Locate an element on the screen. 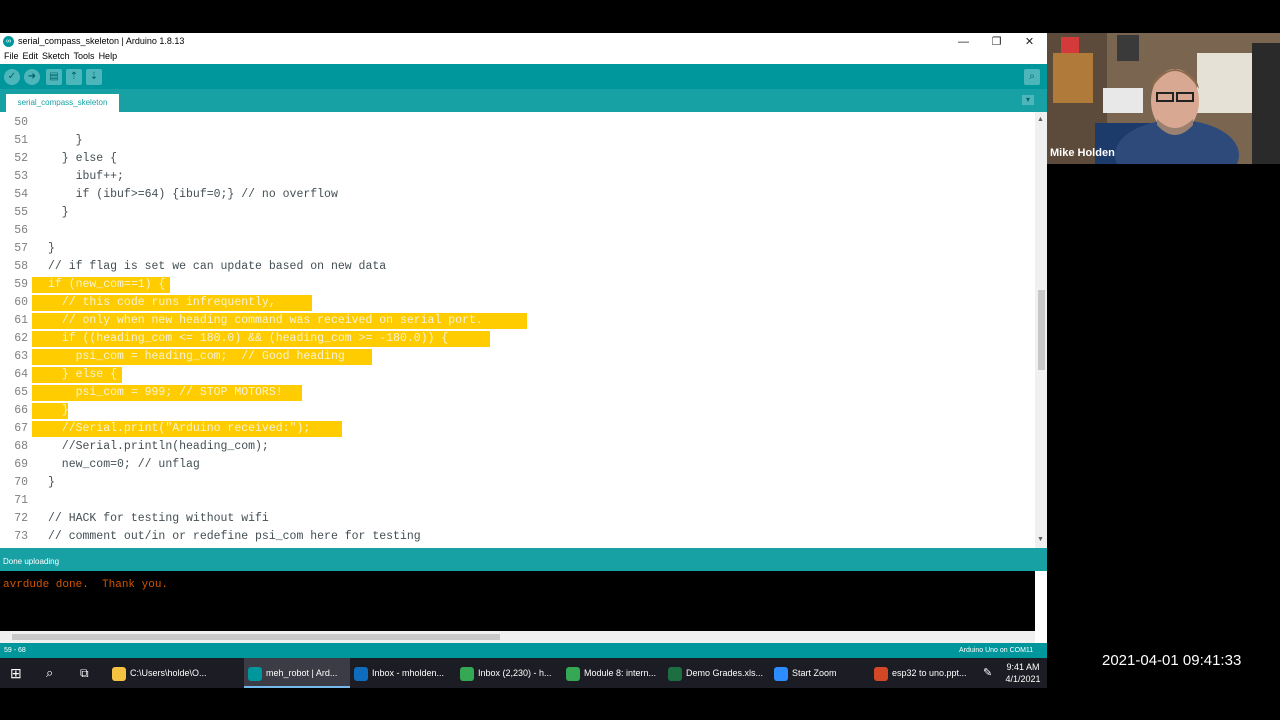  code-text: if (new_com==1) { is located at coordinates (107, 284).